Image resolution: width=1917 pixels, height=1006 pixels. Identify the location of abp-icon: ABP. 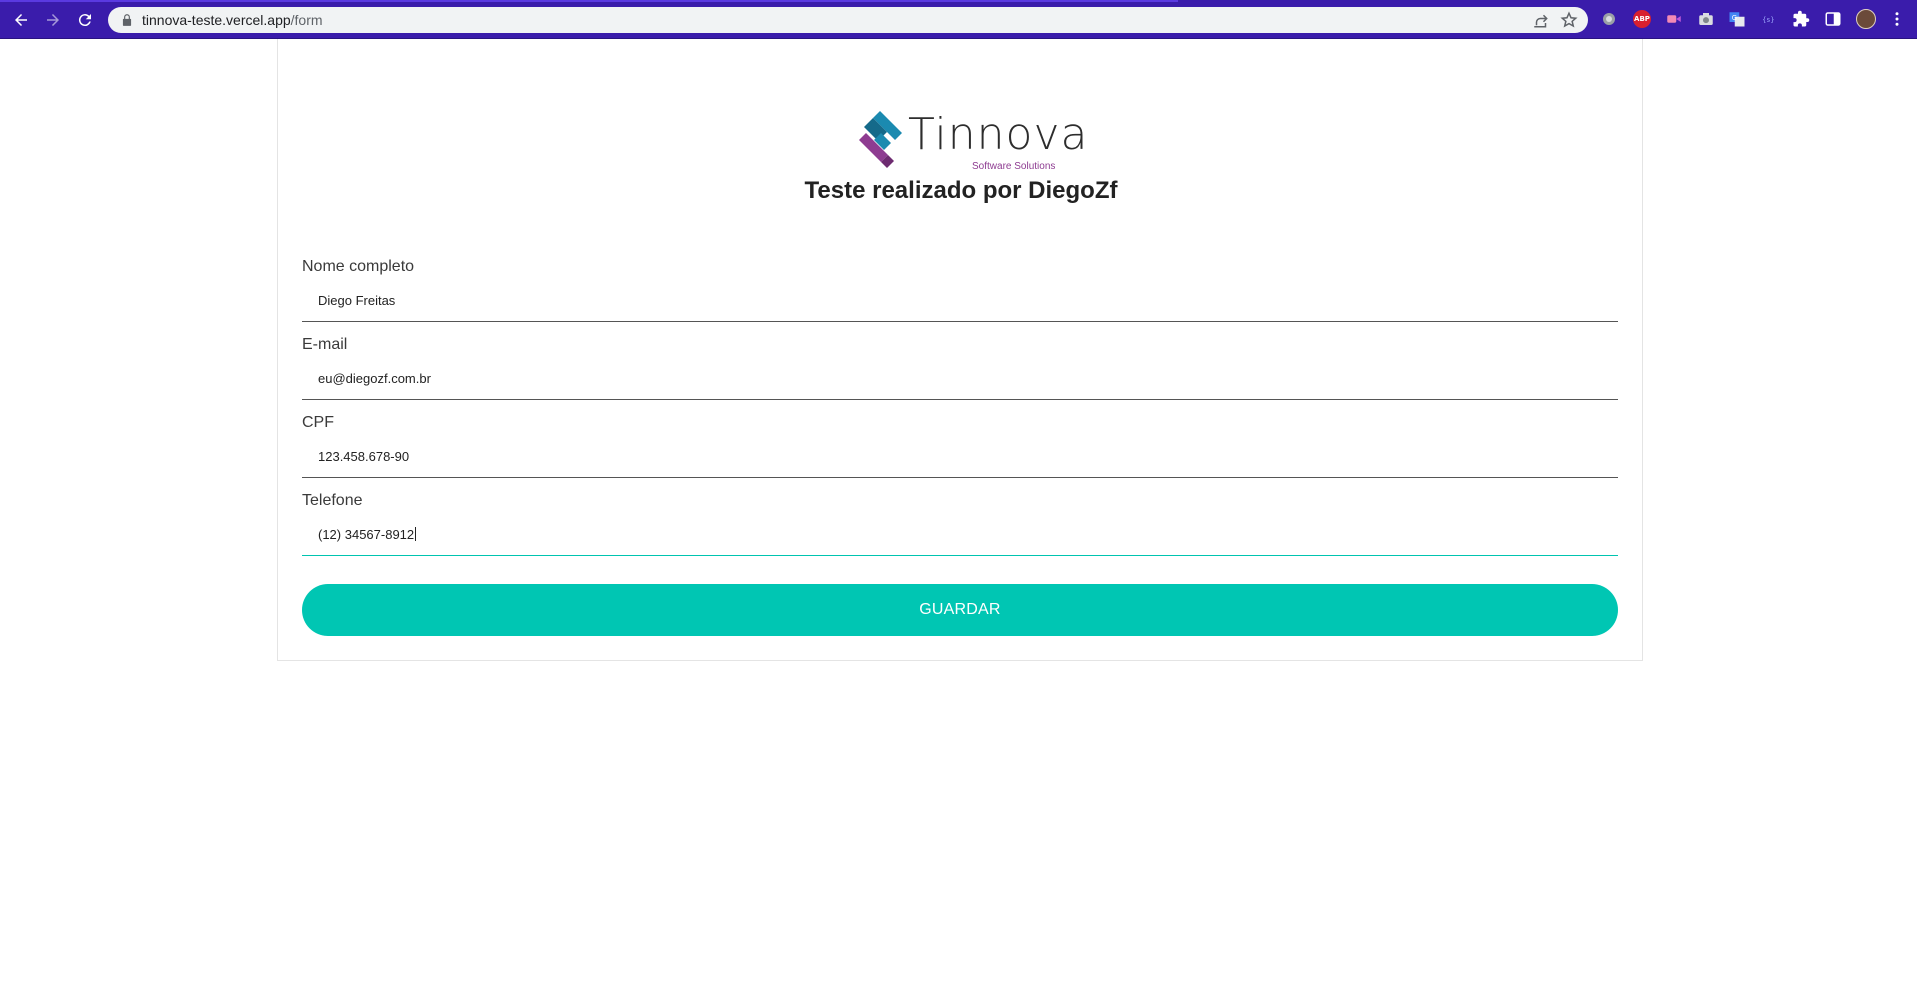
(1642, 19).